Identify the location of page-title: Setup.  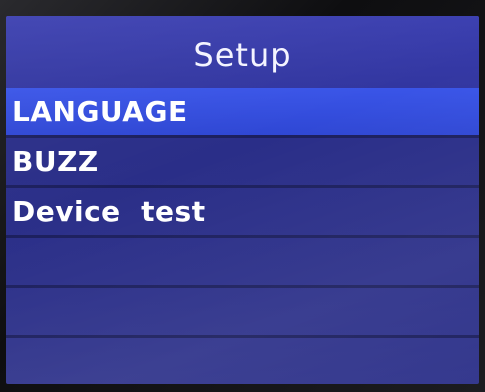
(242, 55).